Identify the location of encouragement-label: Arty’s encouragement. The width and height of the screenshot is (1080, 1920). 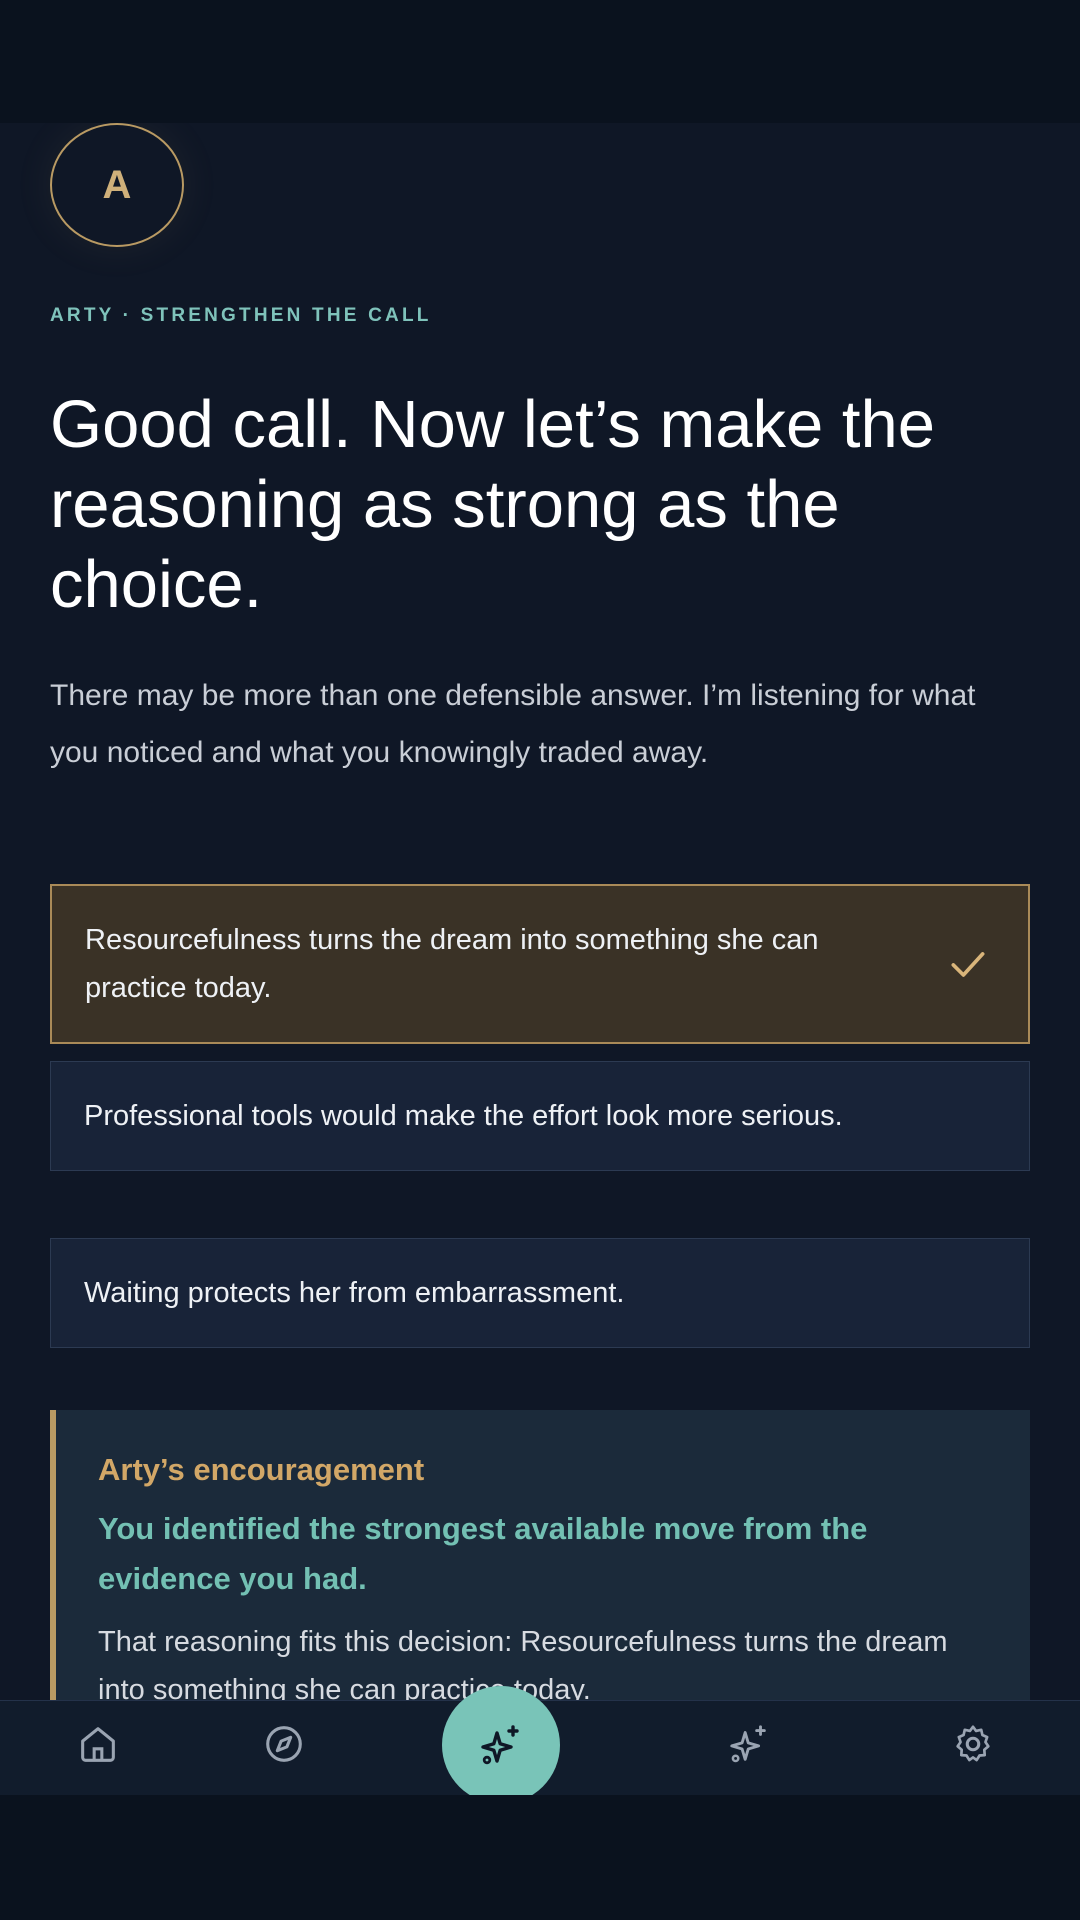
(261, 1469).